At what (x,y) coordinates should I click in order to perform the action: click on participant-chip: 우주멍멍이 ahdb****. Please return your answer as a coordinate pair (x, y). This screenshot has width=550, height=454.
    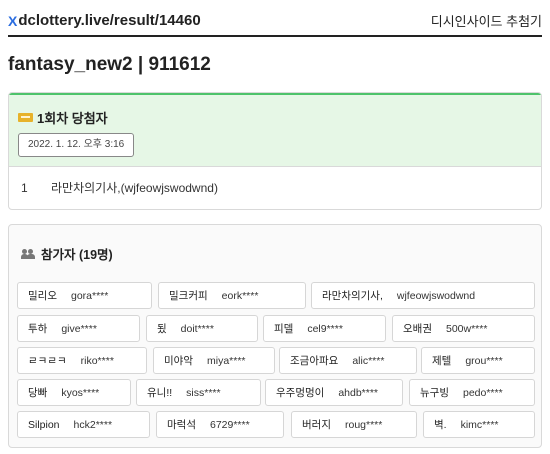
    Looking at the image, I should click on (334, 392).